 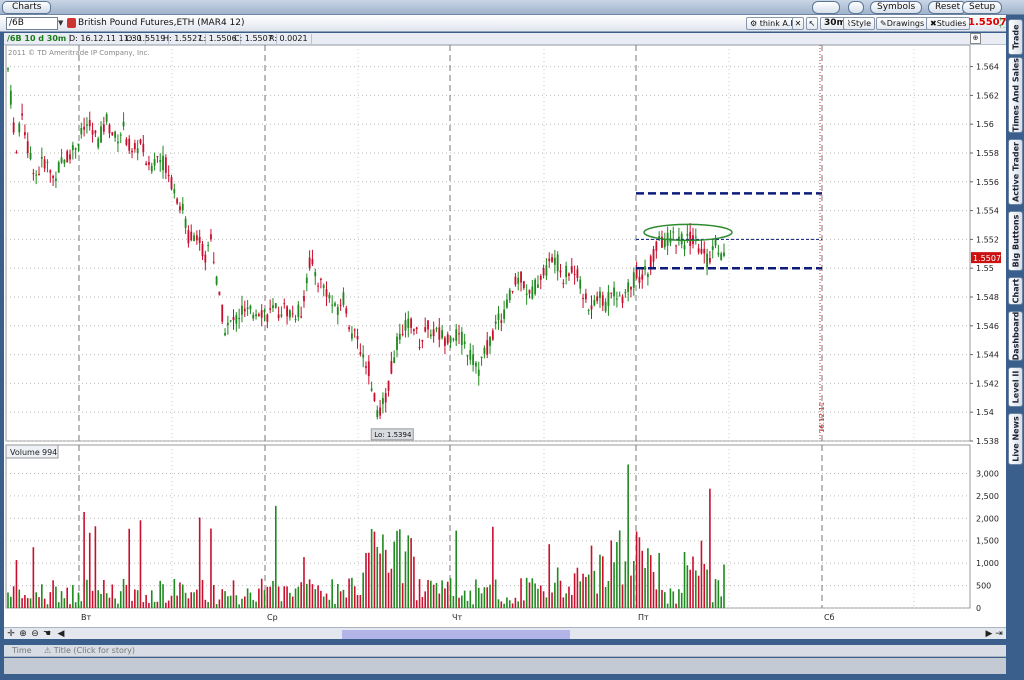 I want to click on side-tab-times-and-sales: Times And Sales, so click(x=1015, y=95).